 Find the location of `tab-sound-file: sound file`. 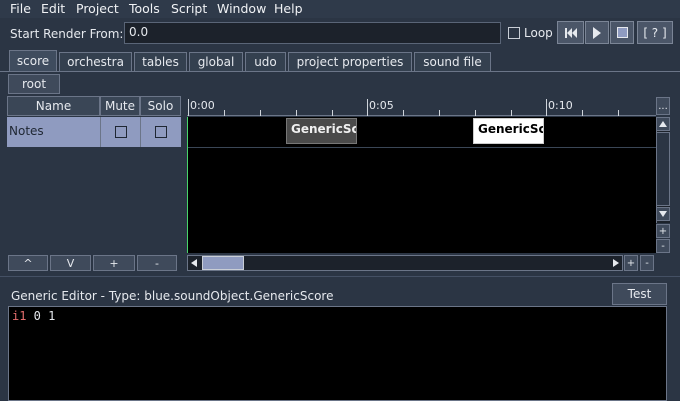

tab-sound-file: sound file is located at coordinates (452, 61).